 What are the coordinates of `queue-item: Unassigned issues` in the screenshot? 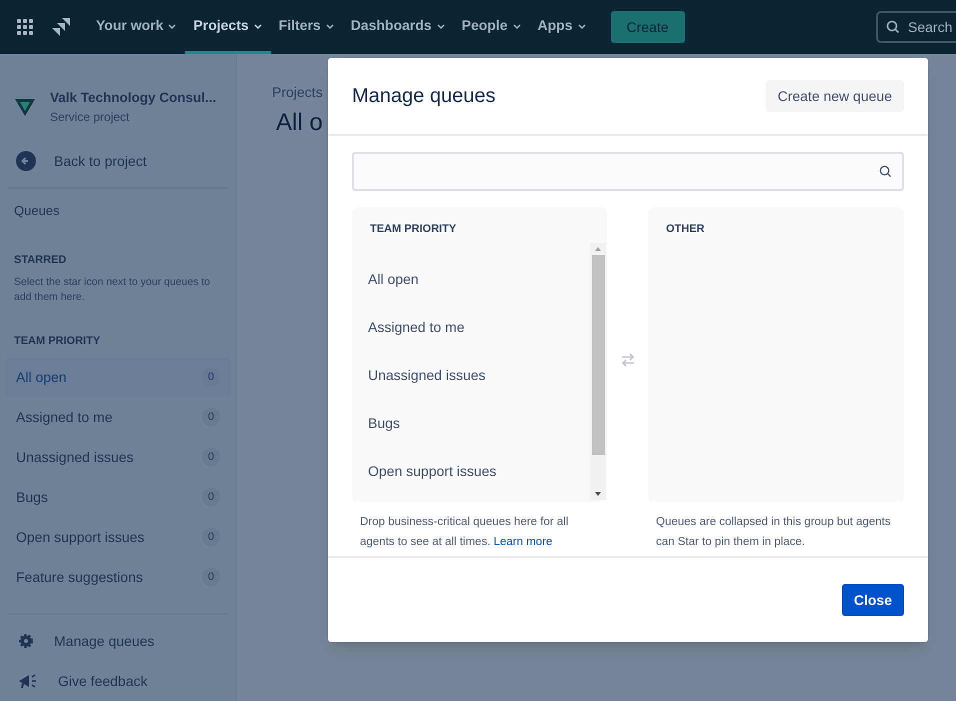 It's located at (471, 376).